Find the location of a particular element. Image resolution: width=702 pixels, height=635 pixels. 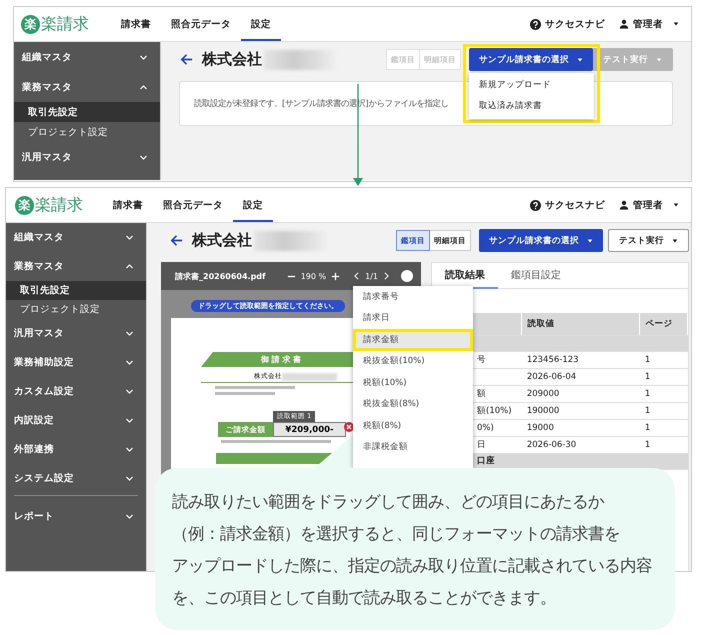

callout-line: 読み取りたい範囲をドラッグして囲み、どの項目にあたるか is located at coordinates (388, 502).